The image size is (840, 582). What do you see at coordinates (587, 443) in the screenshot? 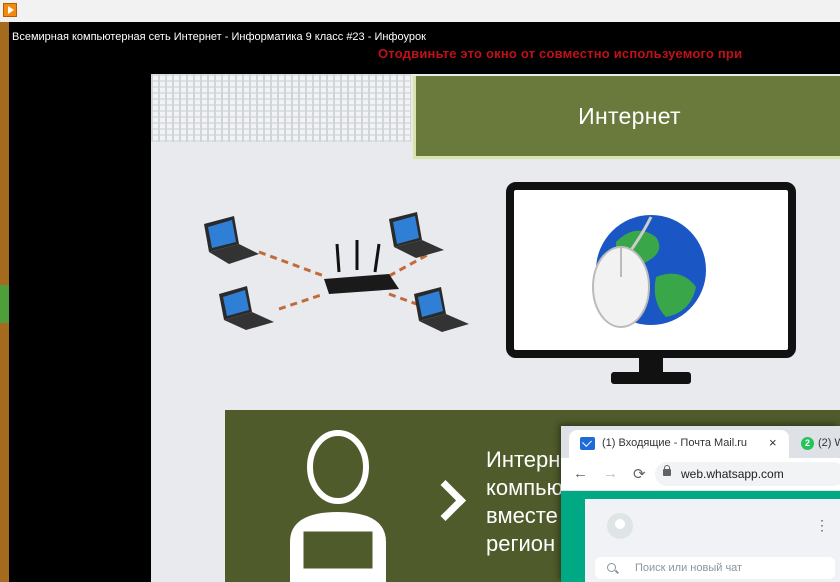
I see `mail-icon` at bounding box center [587, 443].